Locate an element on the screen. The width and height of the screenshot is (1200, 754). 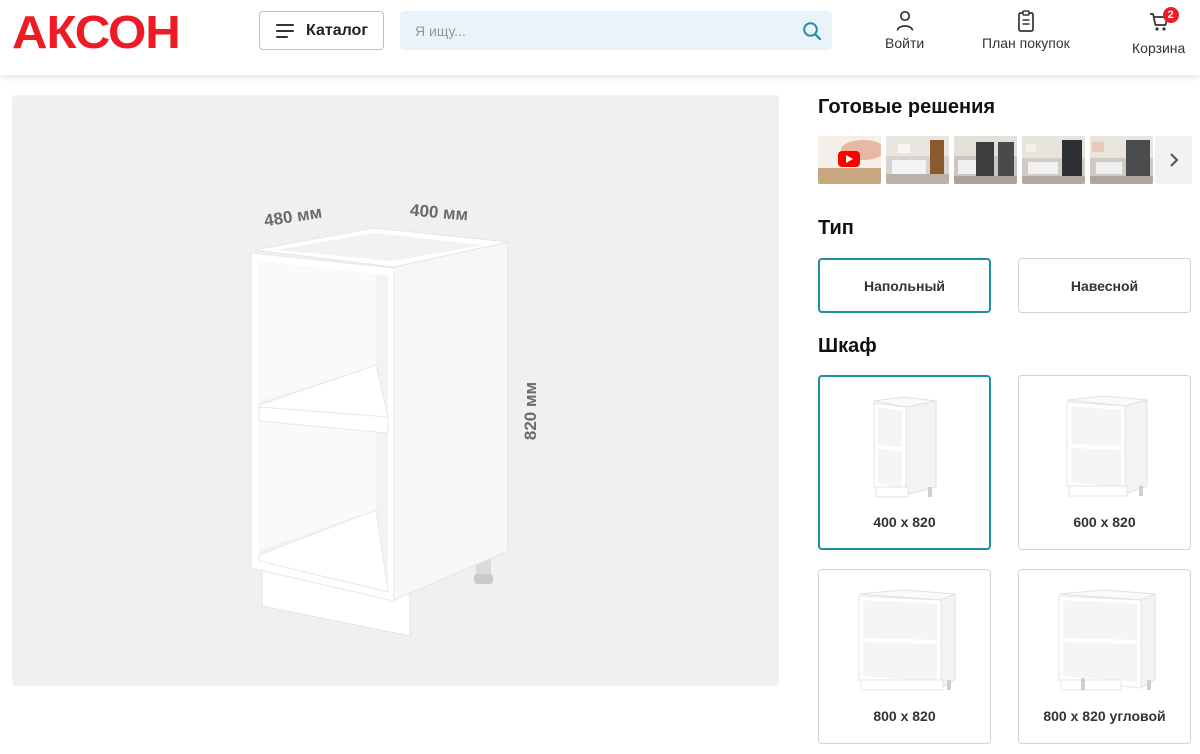
carousel-next-button is located at coordinates (1173, 160).